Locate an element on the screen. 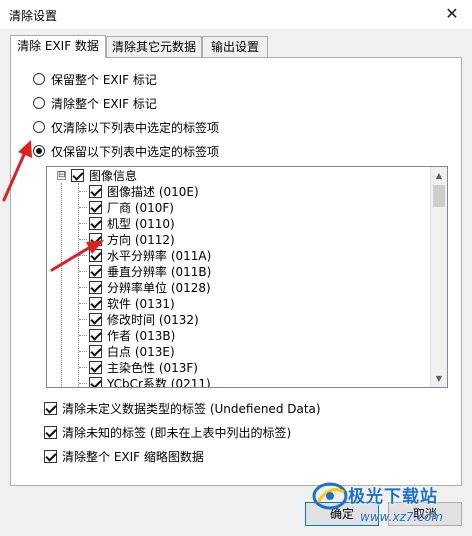 This screenshot has width=472, height=536. close-icon: ✕ is located at coordinates (452, 14).